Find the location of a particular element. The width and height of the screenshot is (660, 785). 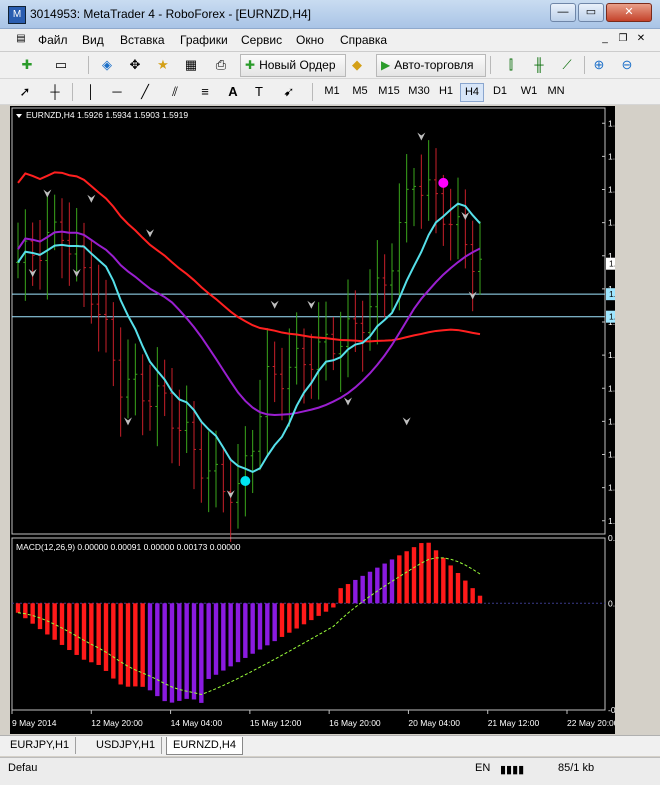

menu-charts: Графики is located at coordinates (204, 40).